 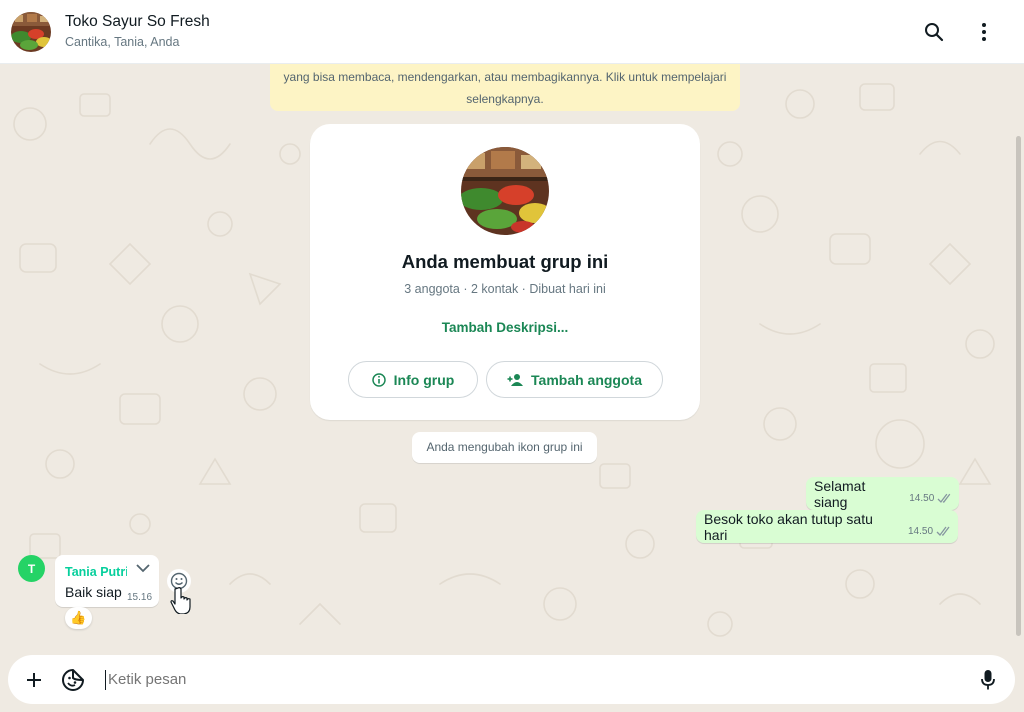 I want to click on system-message: Anda mengubah ikon grup ini, so click(x=504, y=447).